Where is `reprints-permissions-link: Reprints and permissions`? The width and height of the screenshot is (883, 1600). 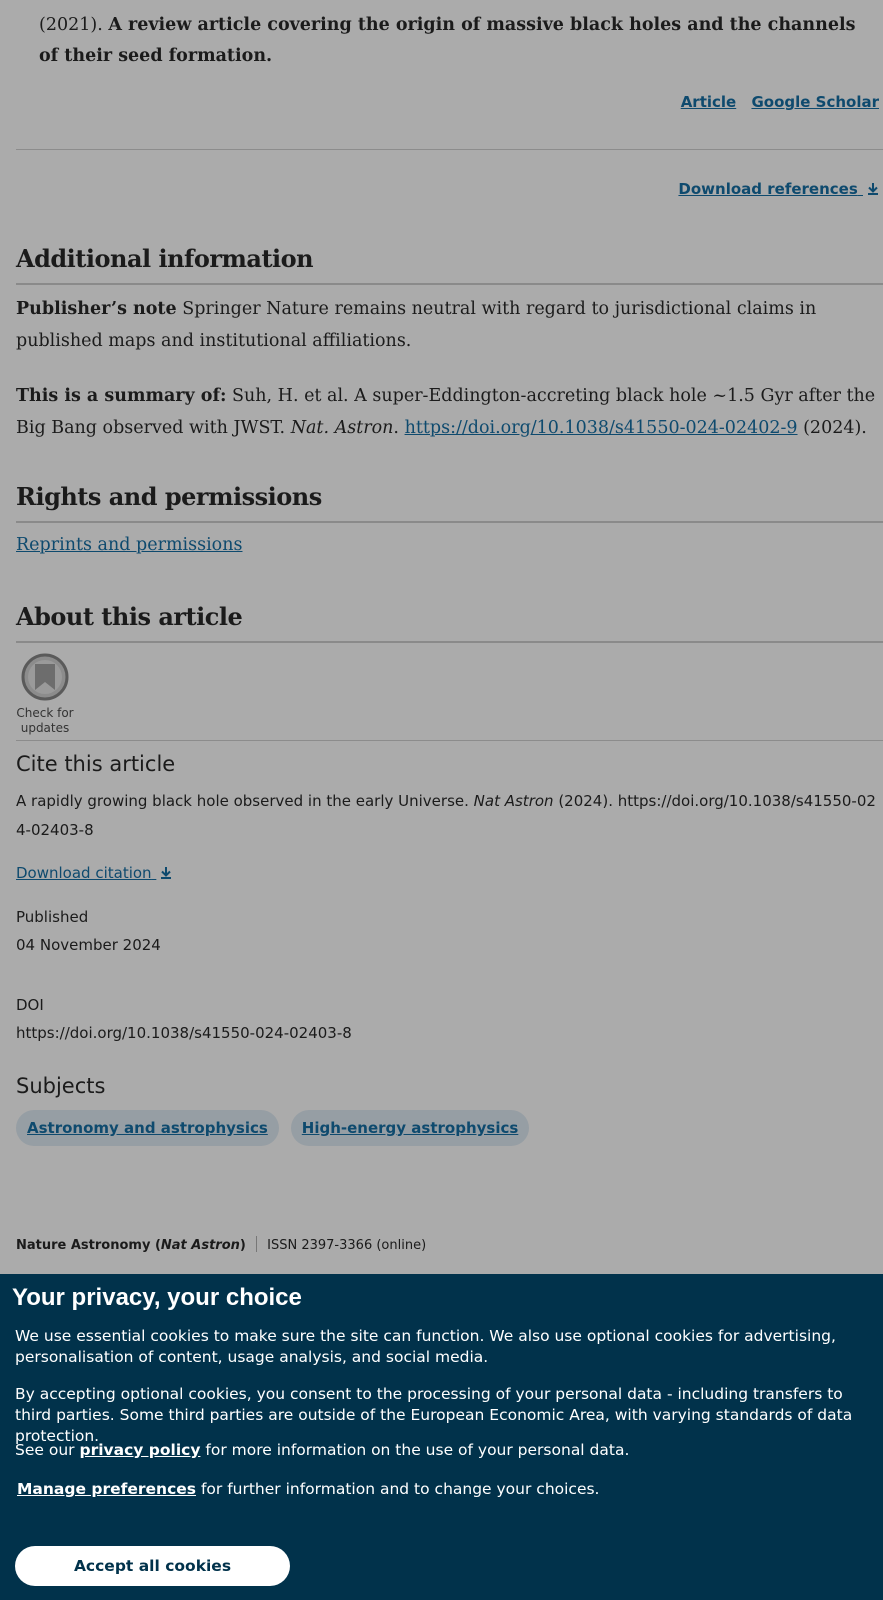 reprints-permissions-link: Reprints and permissions is located at coordinates (129, 545).